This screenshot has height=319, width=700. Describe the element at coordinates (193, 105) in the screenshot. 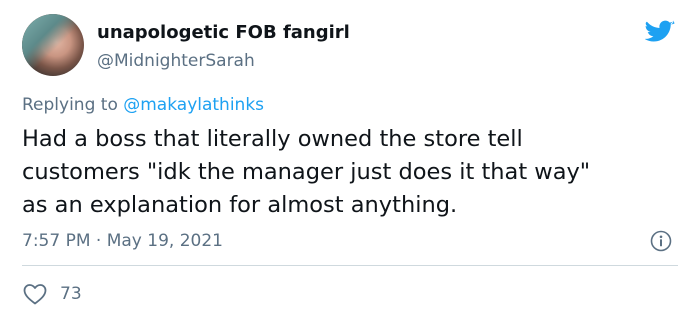

I see `reply-mention-link: @makaylathinks` at that location.